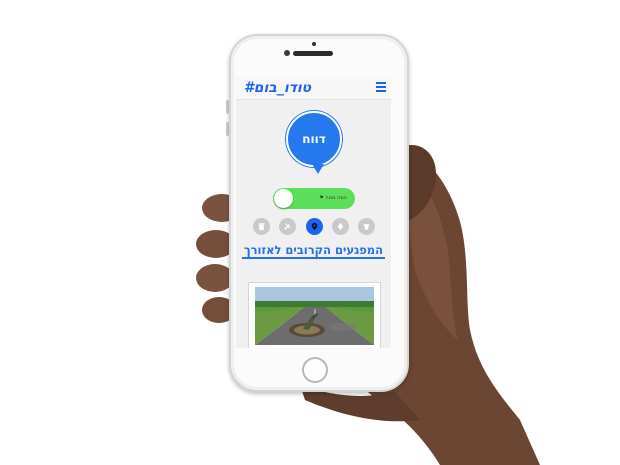 This screenshot has width=620, height=465. What do you see at coordinates (318, 169) in the screenshot?
I see `speech-bubble-tail` at bounding box center [318, 169].